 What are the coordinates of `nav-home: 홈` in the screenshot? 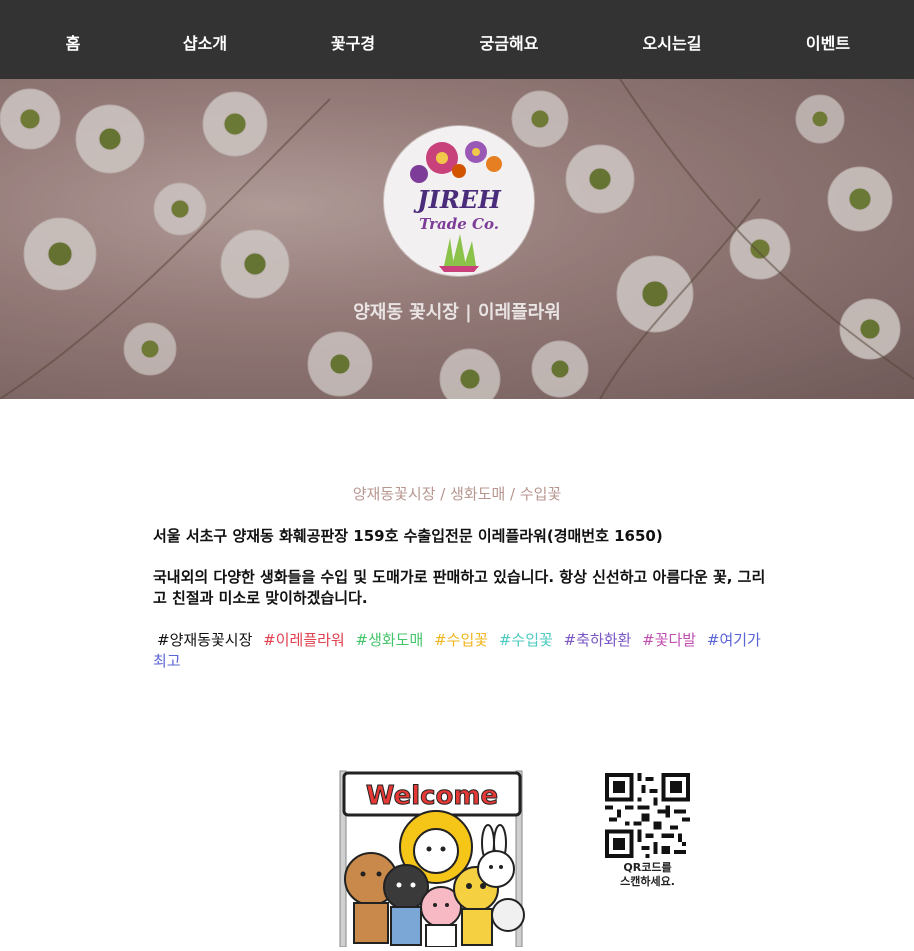 It's located at (73, 42).